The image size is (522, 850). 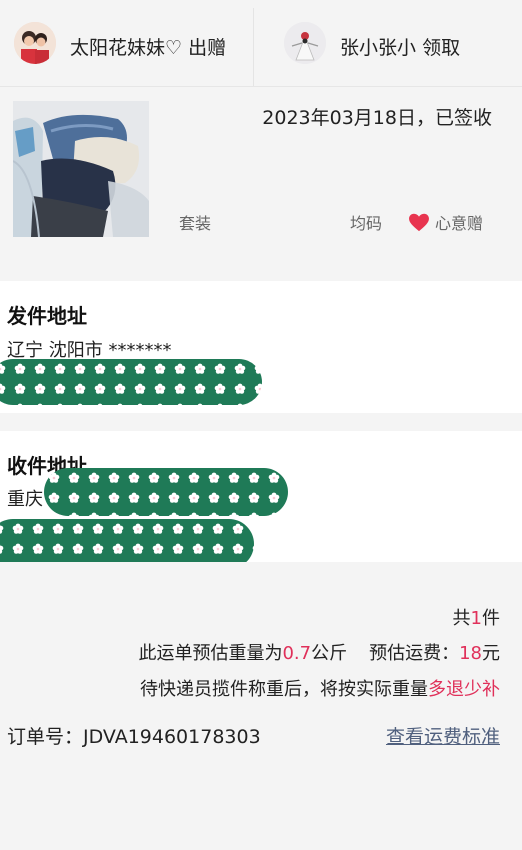 What do you see at coordinates (443, 735) in the screenshot?
I see `fee-standard-link: 查看运费标准` at bounding box center [443, 735].